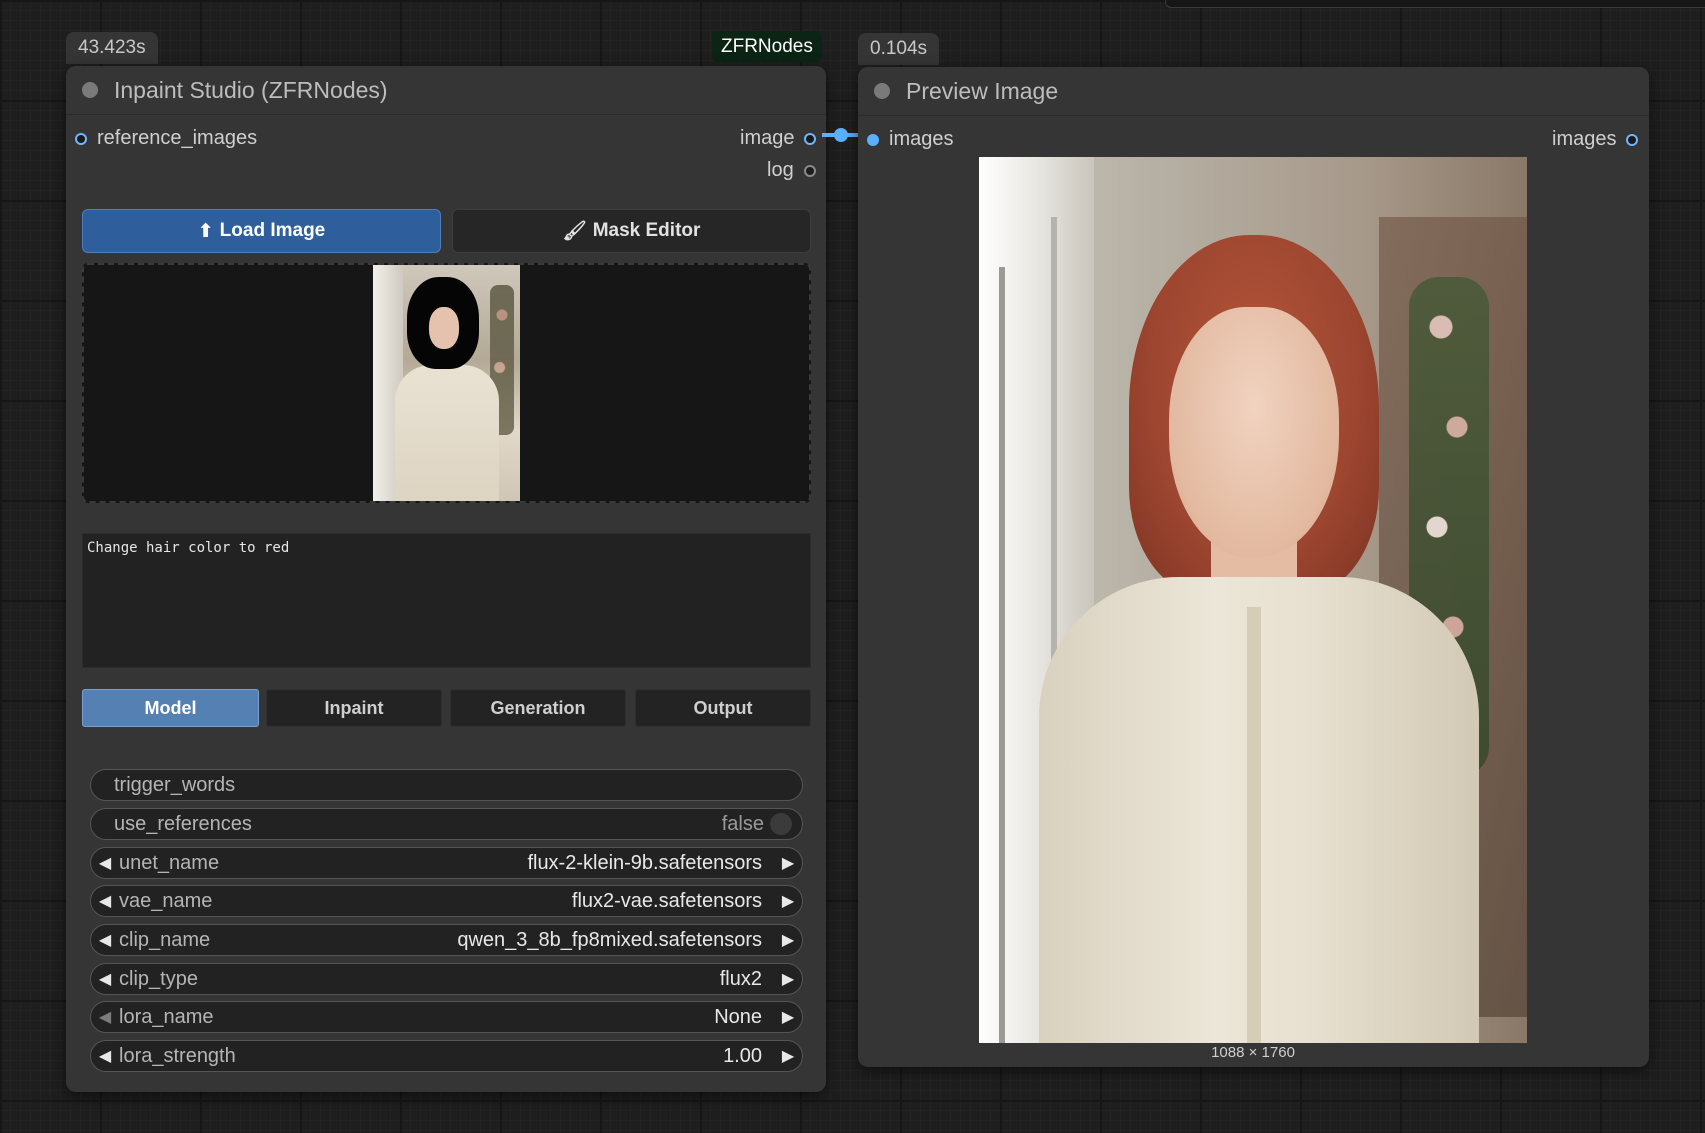 The height and width of the screenshot is (1133, 1705). What do you see at coordinates (446, 1017) in the screenshot?
I see `lora-name-combo: ◀ lora_name None ▶` at bounding box center [446, 1017].